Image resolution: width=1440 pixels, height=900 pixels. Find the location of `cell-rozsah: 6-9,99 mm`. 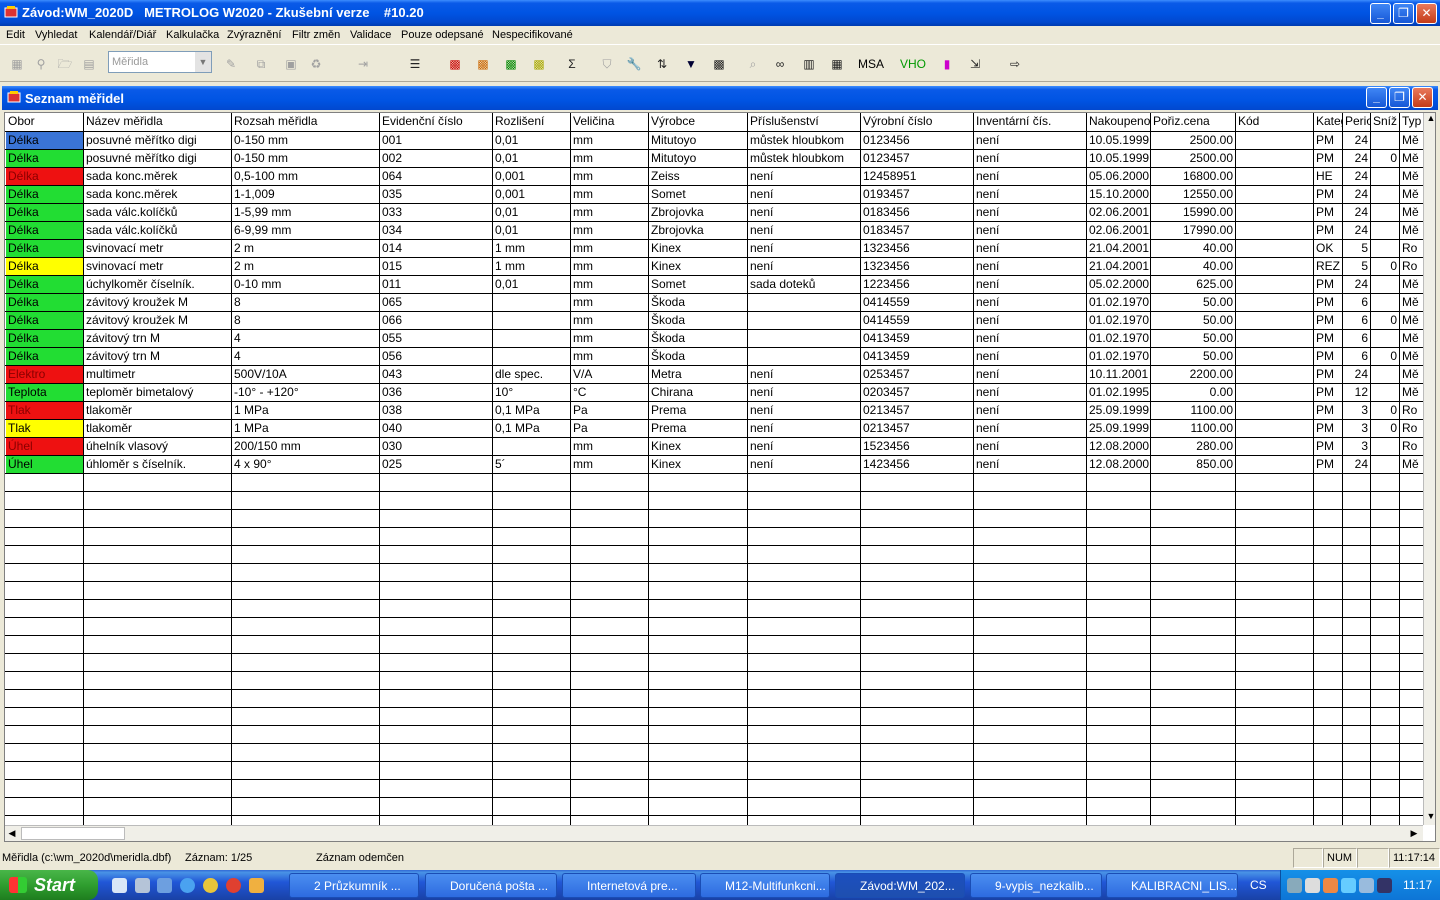

cell-rozsah: 6-9,99 mm is located at coordinates (305, 230).